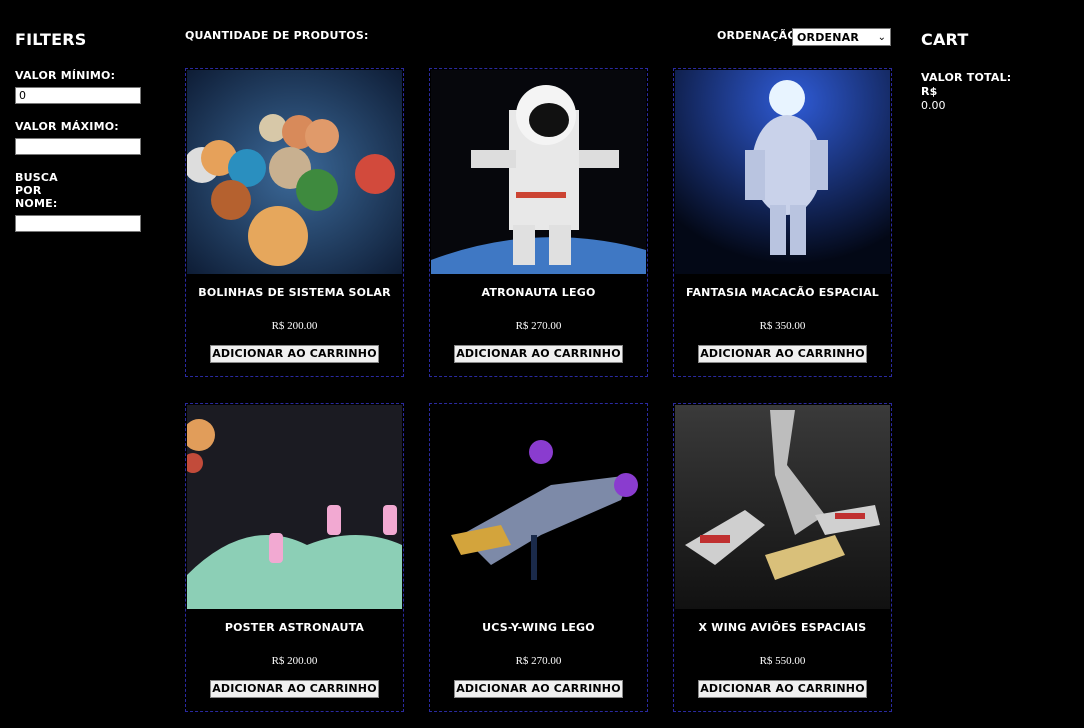 The image size is (1084, 728). I want to click on order-selected-value: Ordenar, so click(828, 37).